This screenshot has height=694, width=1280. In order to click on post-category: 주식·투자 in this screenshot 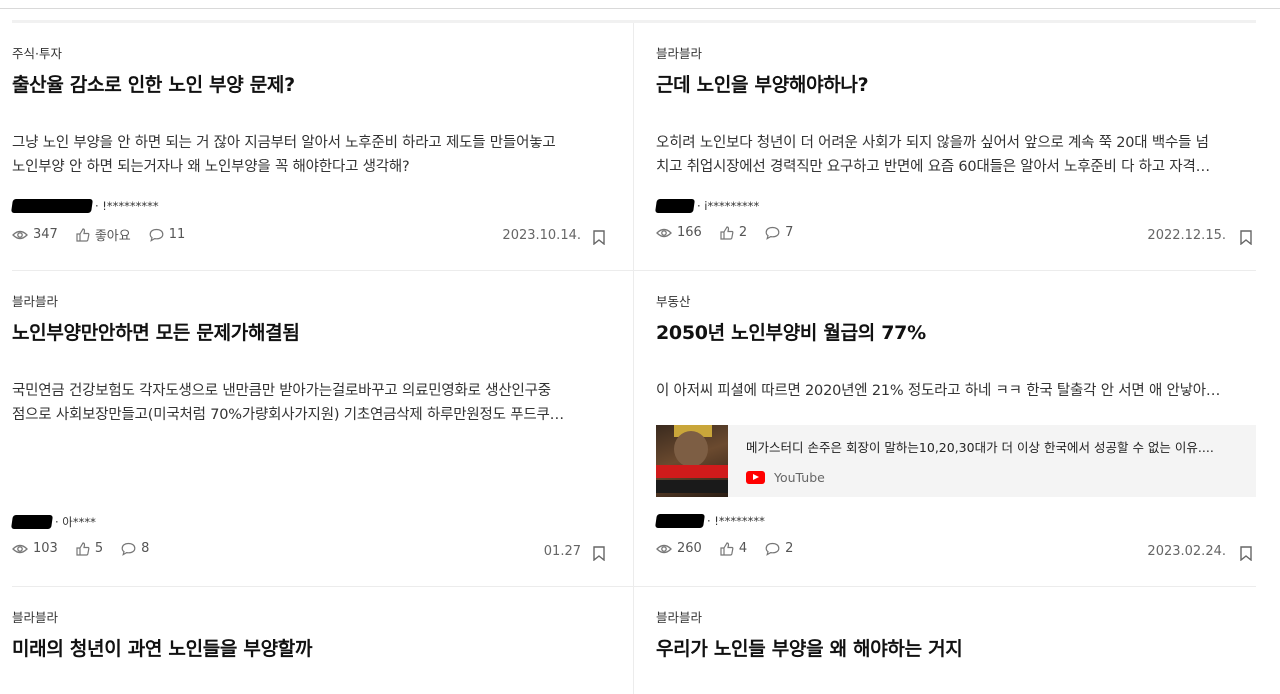, I will do `click(37, 52)`.